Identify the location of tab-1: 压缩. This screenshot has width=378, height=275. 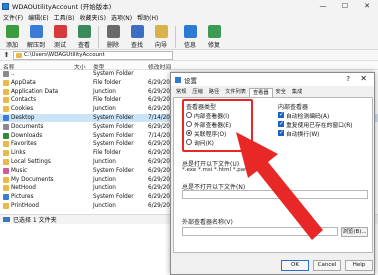
(197, 92).